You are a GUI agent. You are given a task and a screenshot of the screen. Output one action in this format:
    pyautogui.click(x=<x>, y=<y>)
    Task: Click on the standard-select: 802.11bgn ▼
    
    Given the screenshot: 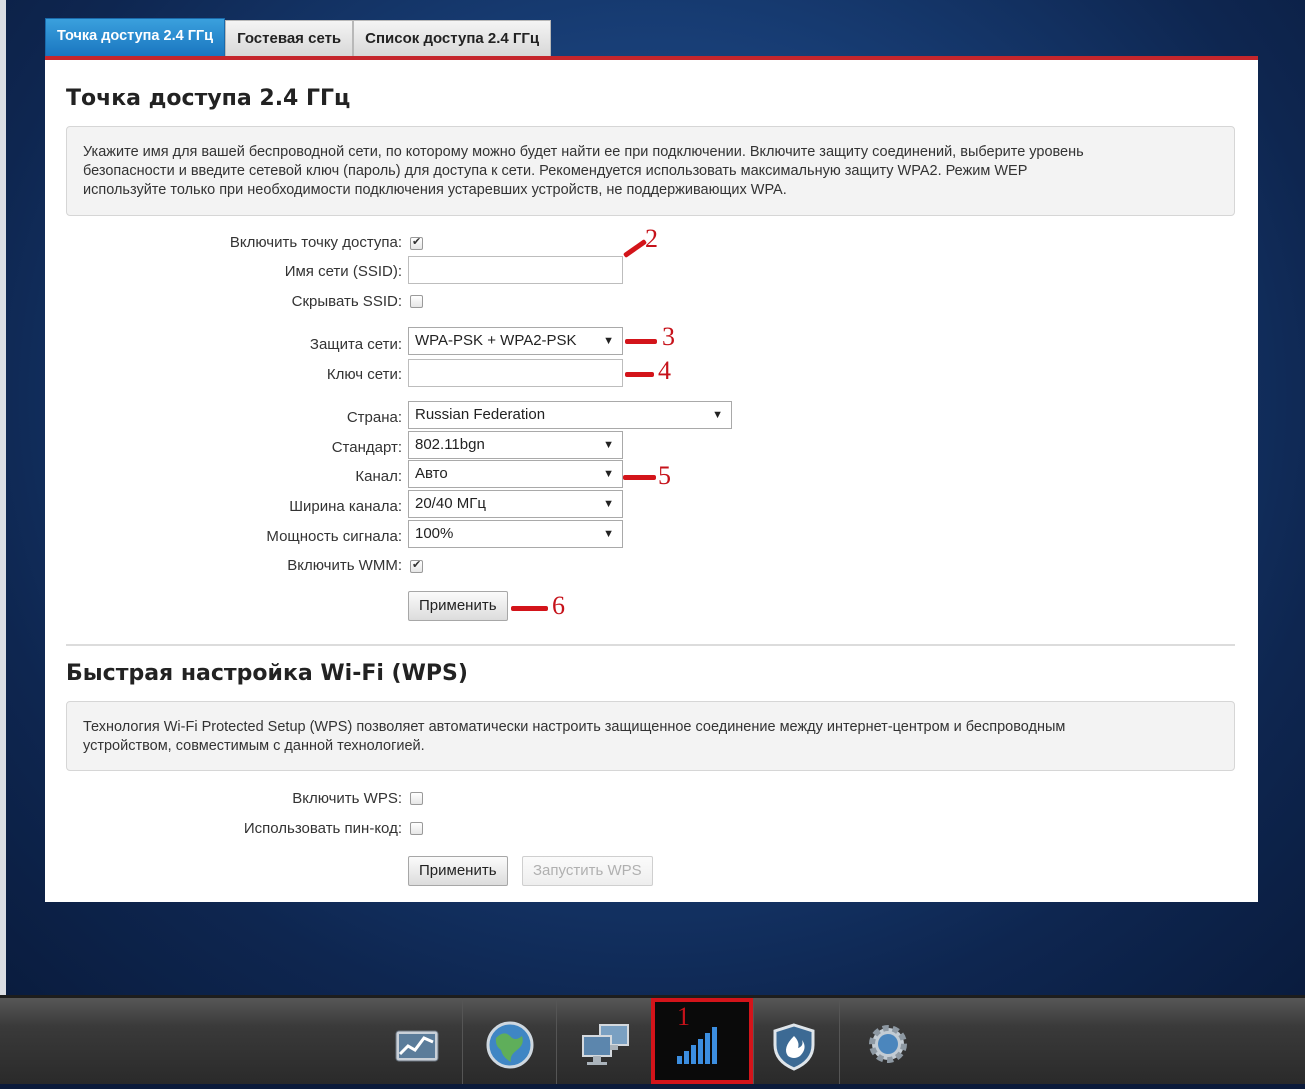 What is the action you would take?
    pyautogui.click(x=515, y=445)
    